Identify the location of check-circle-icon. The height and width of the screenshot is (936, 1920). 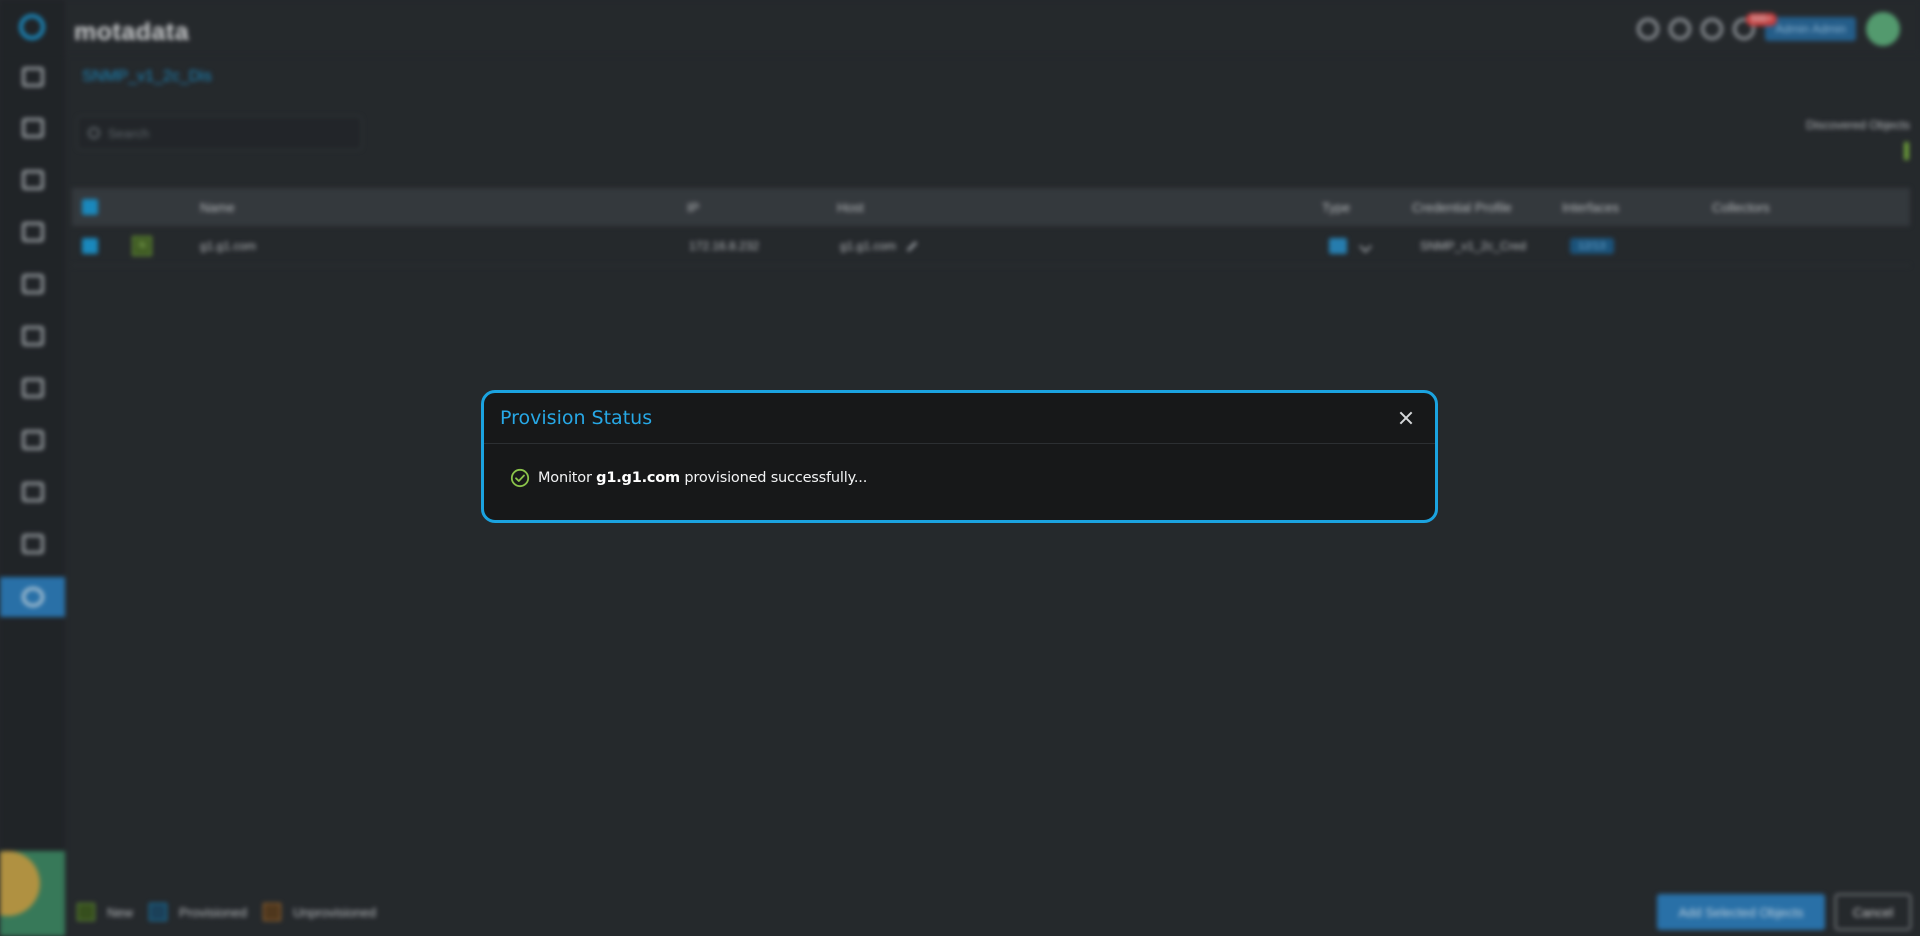
(520, 478).